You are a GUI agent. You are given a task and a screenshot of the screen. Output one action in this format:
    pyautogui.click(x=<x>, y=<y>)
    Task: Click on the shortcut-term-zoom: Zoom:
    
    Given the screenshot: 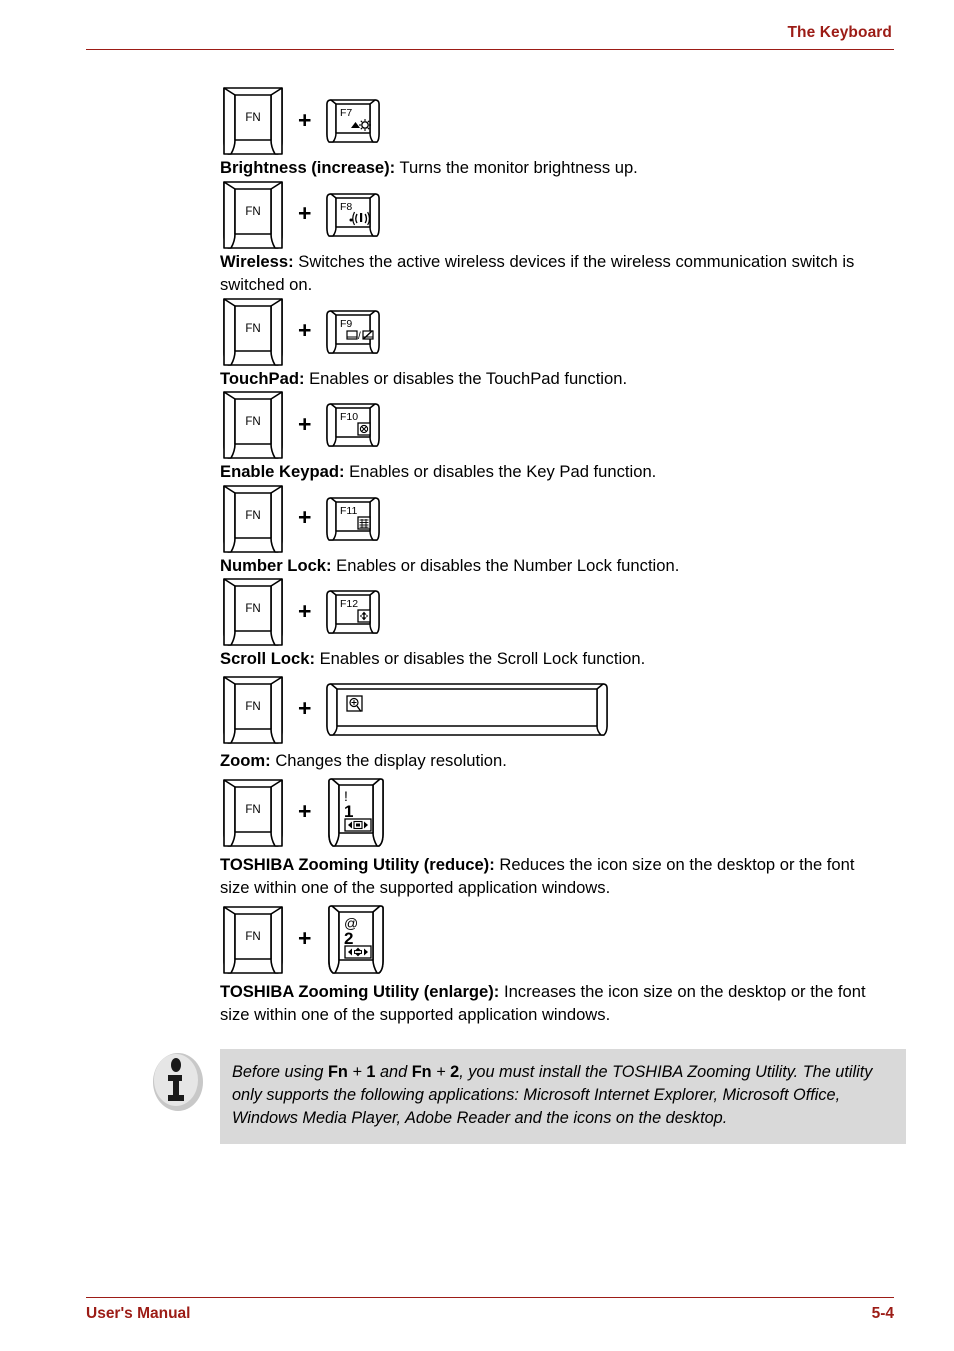 What is the action you would take?
    pyautogui.click(x=245, y=760)
    